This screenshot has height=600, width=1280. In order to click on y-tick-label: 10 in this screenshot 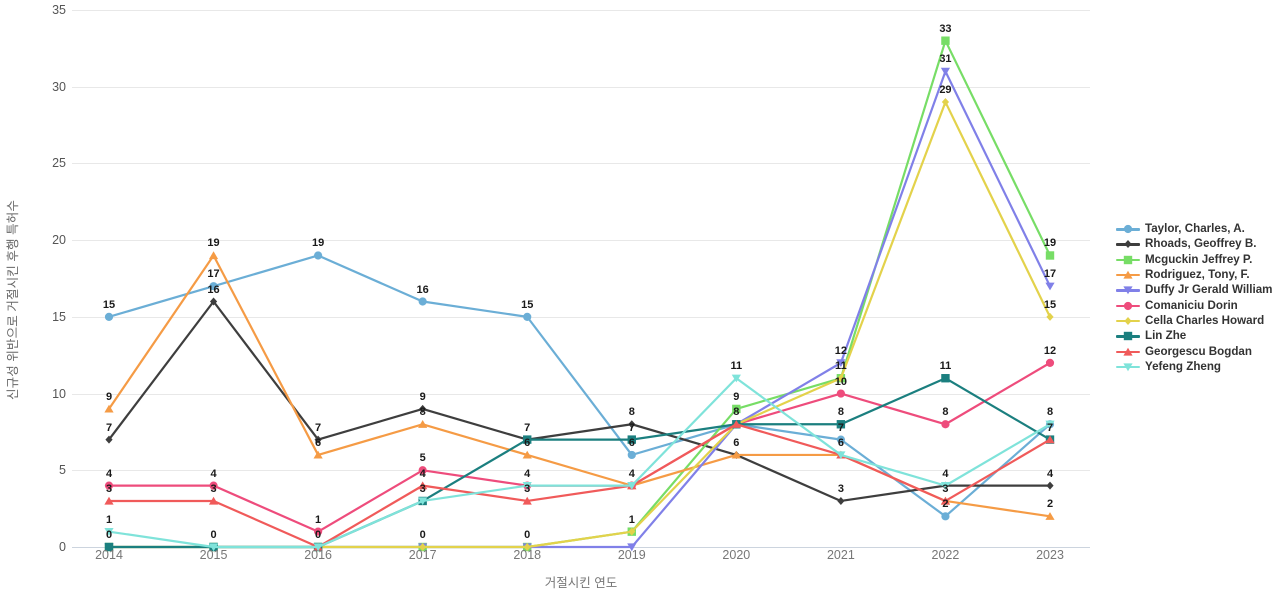, I will do `click(59, 393)`.